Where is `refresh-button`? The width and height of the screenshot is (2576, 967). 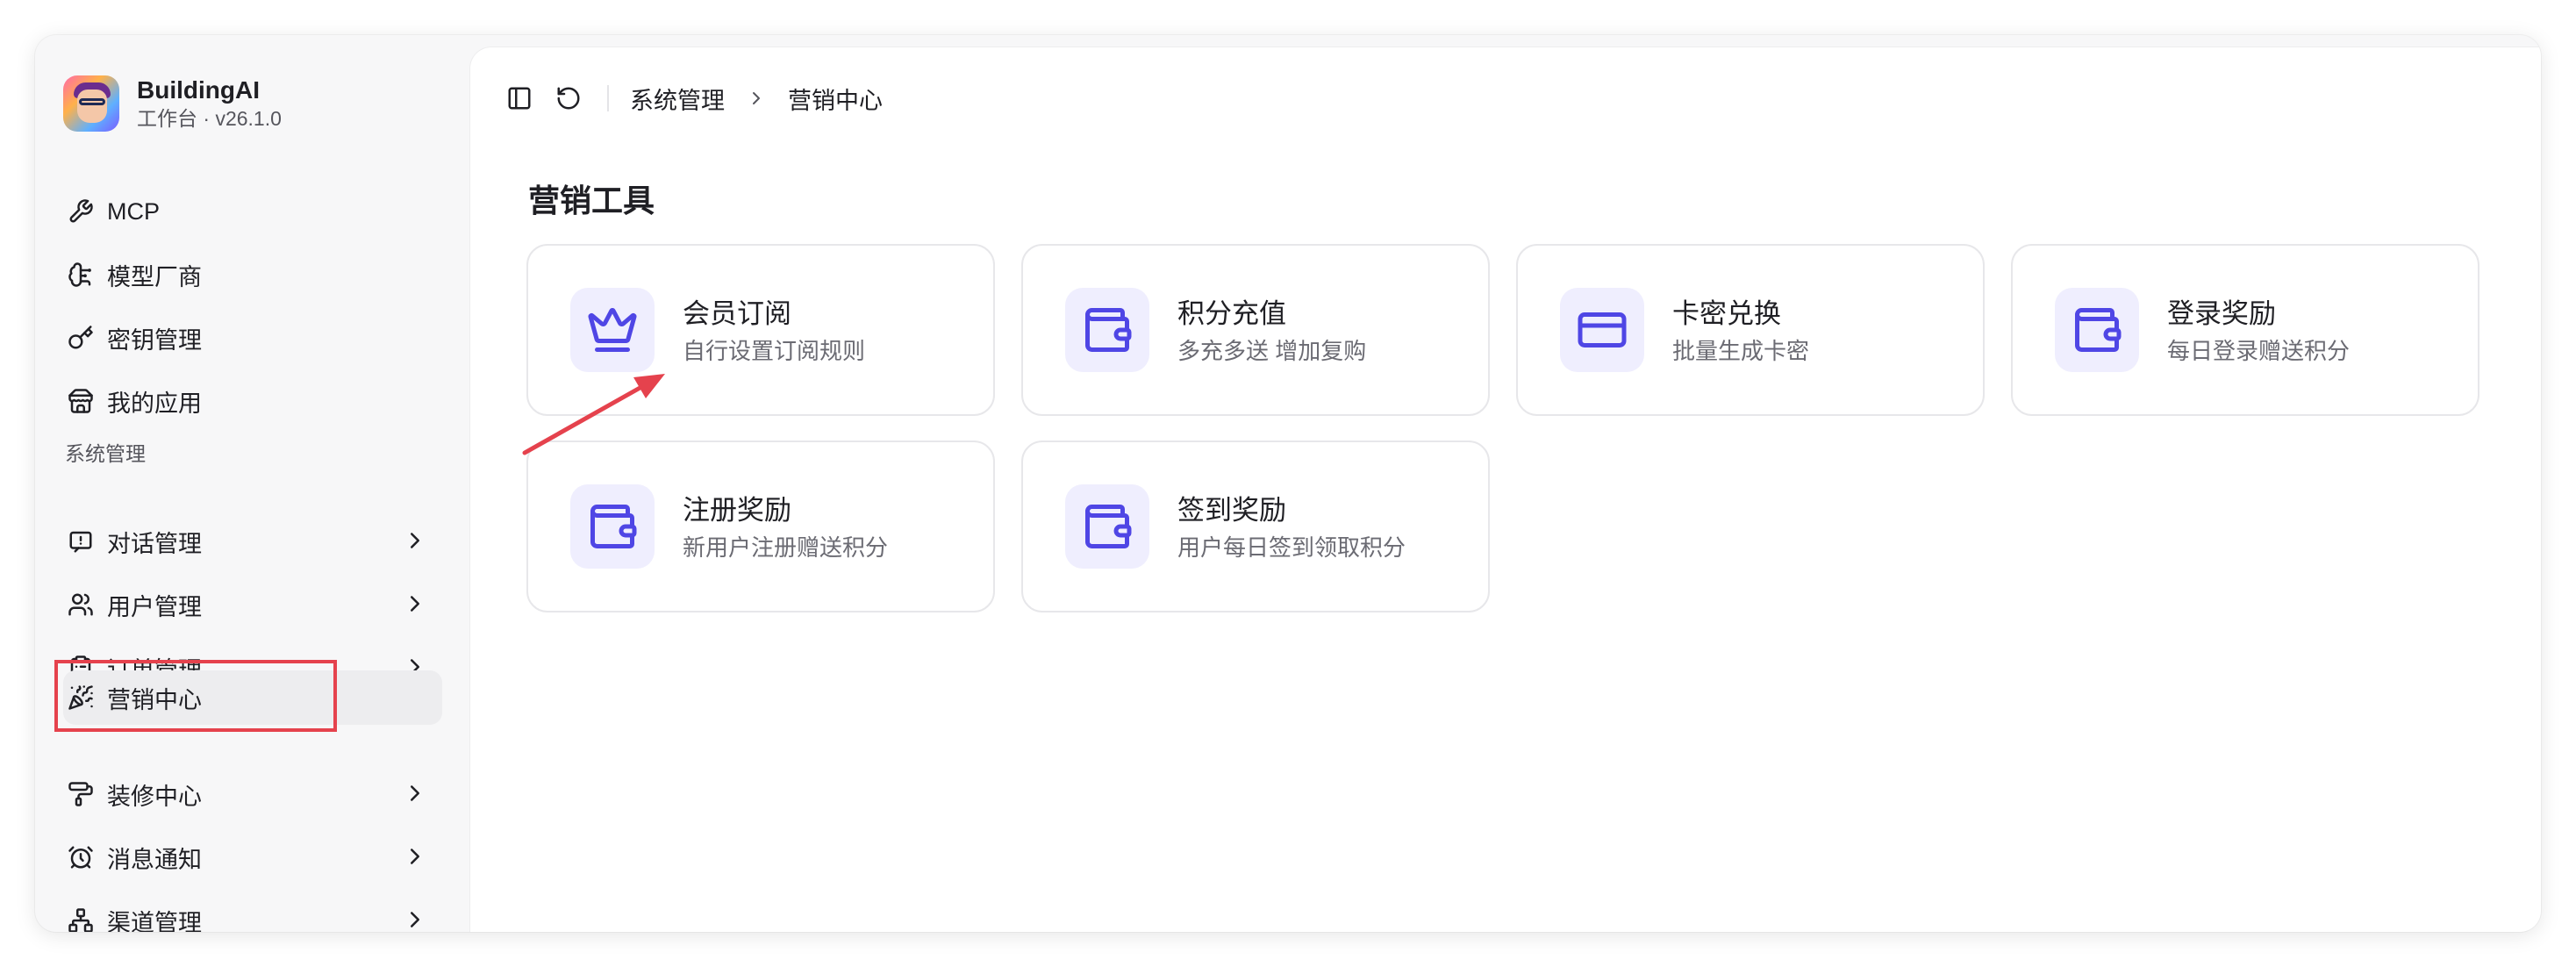
refresh-button is located at coordinates (568, 98).